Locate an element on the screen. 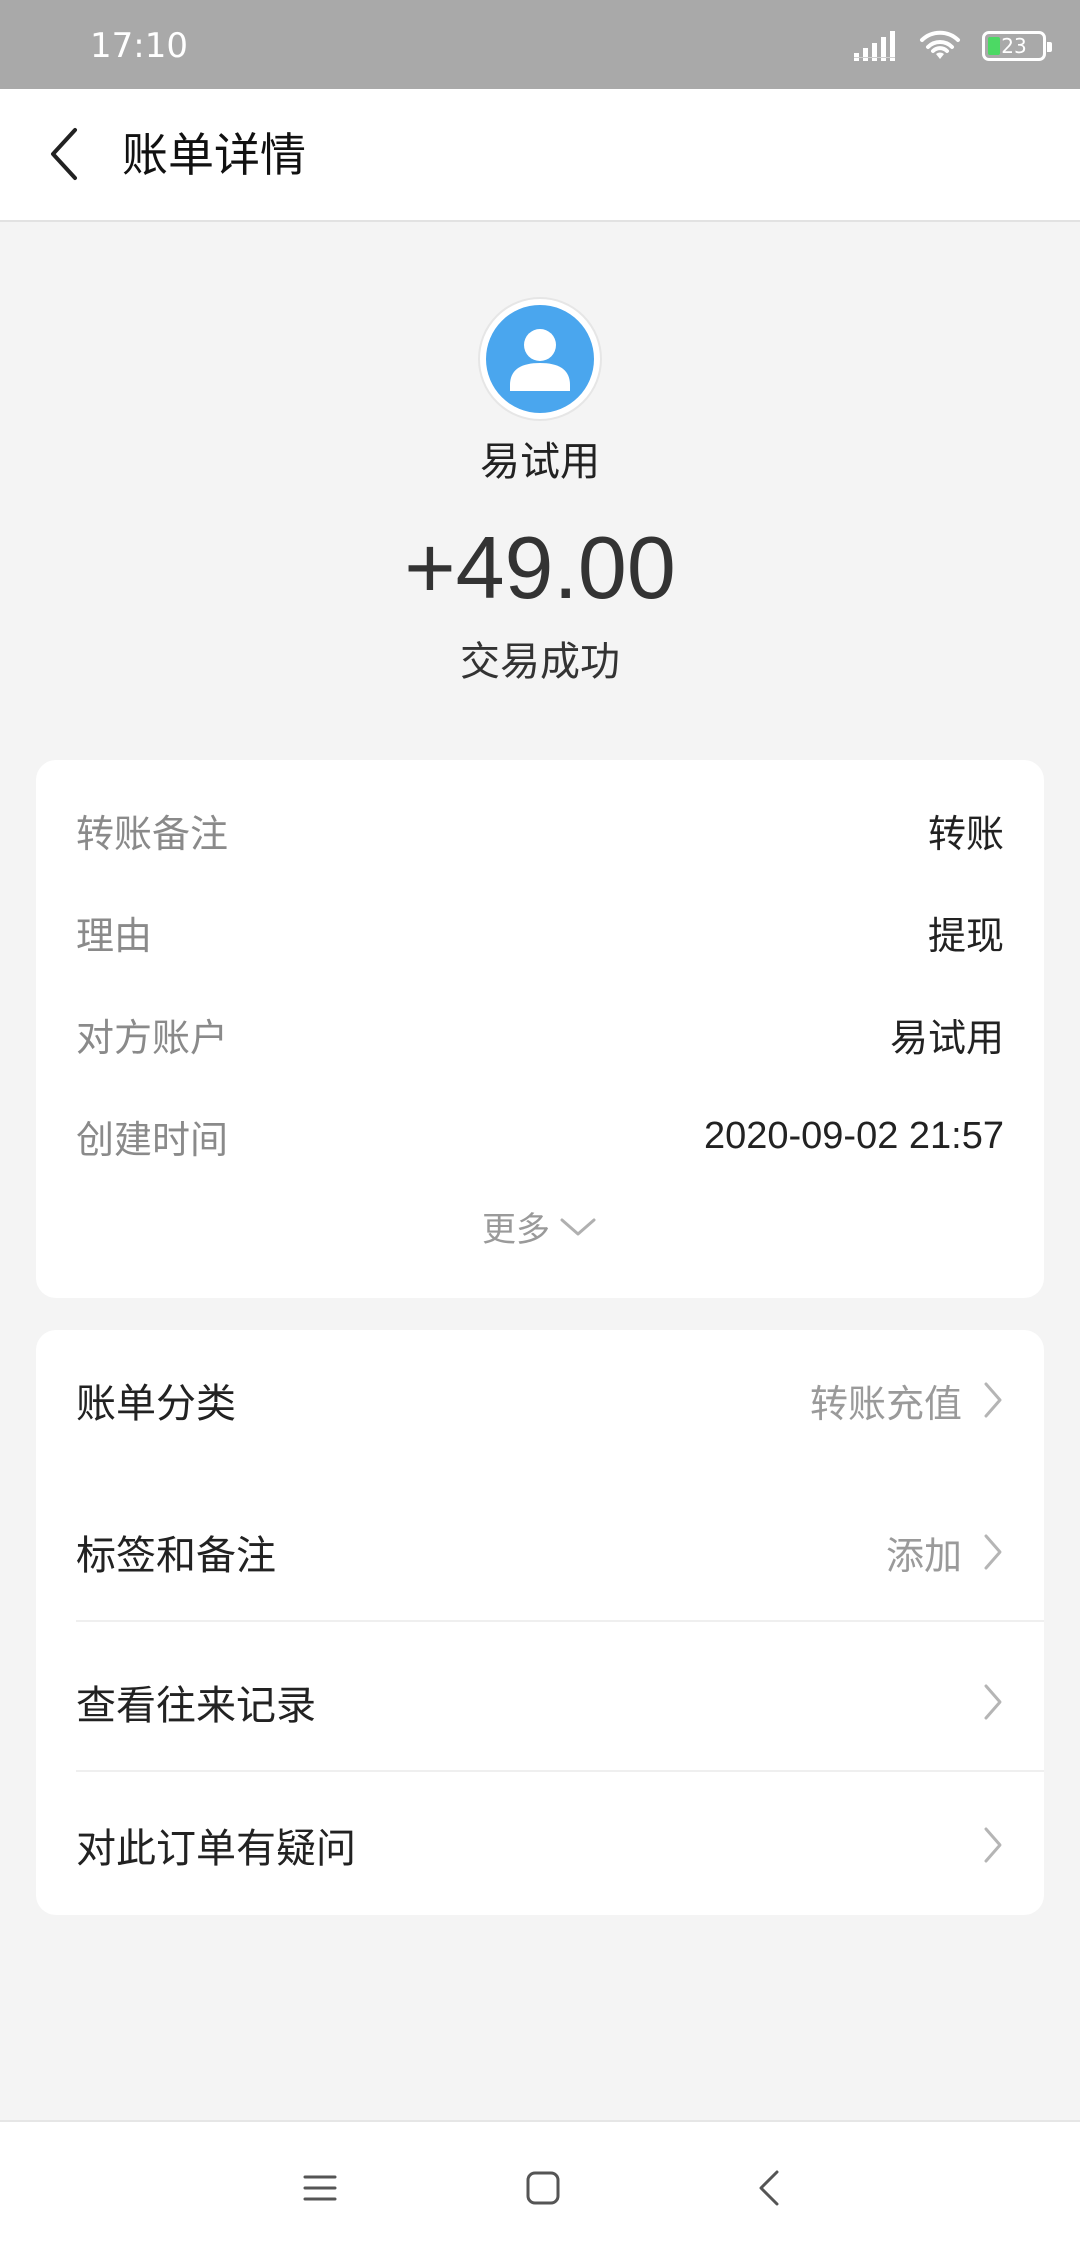 The image size is (1080, 2248). more-label: 更多 is located at coordinates (516, 1229).